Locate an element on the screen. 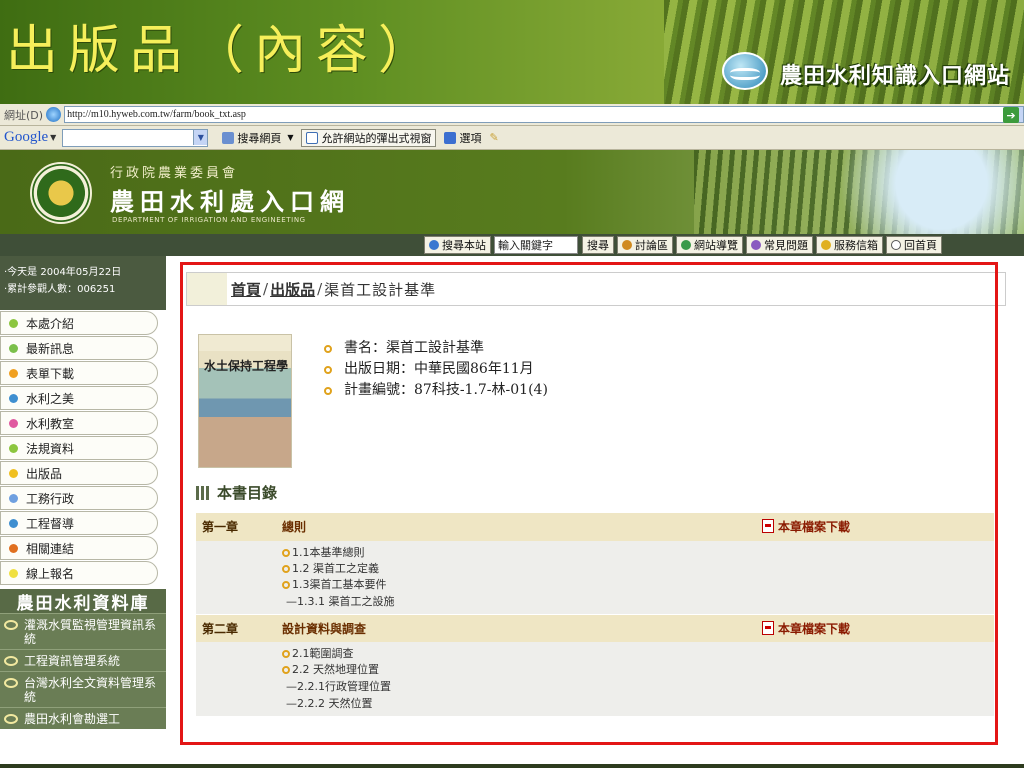  brand-name: 農田水利知識入口網站 is located at coordinates (895, 76).